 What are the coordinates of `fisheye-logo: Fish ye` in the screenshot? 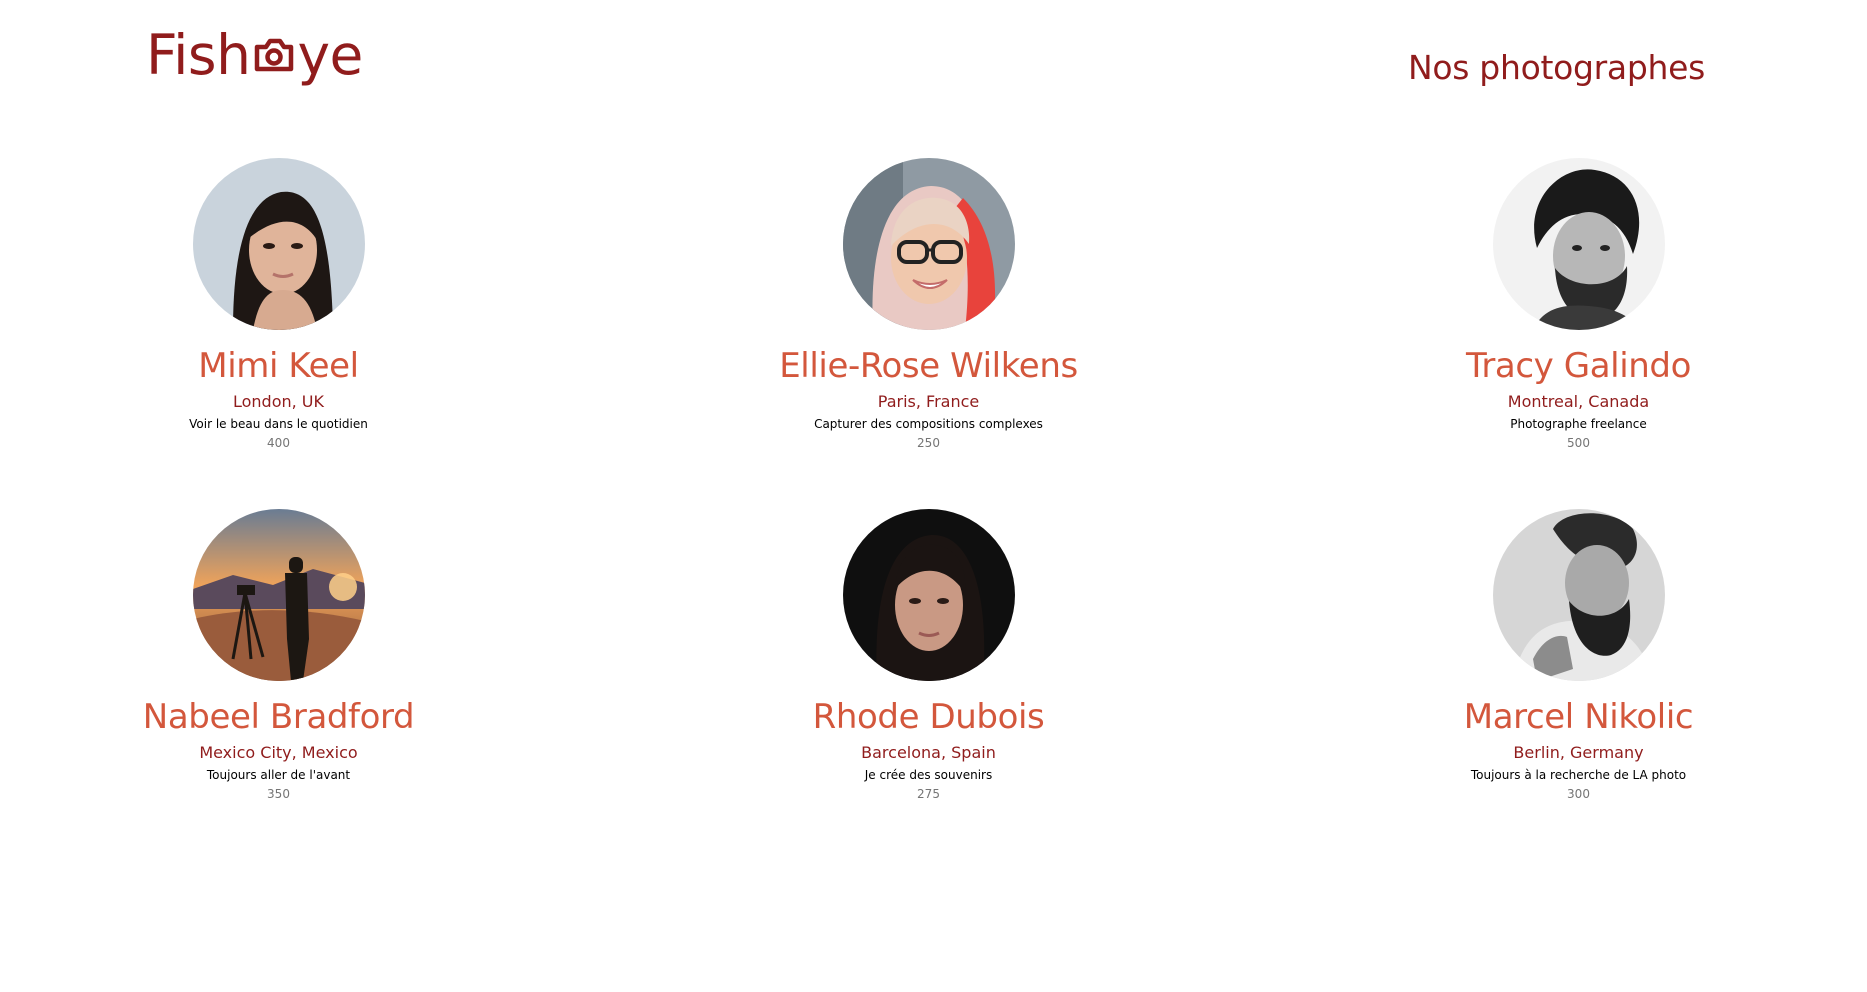 It's located at (254, 55).